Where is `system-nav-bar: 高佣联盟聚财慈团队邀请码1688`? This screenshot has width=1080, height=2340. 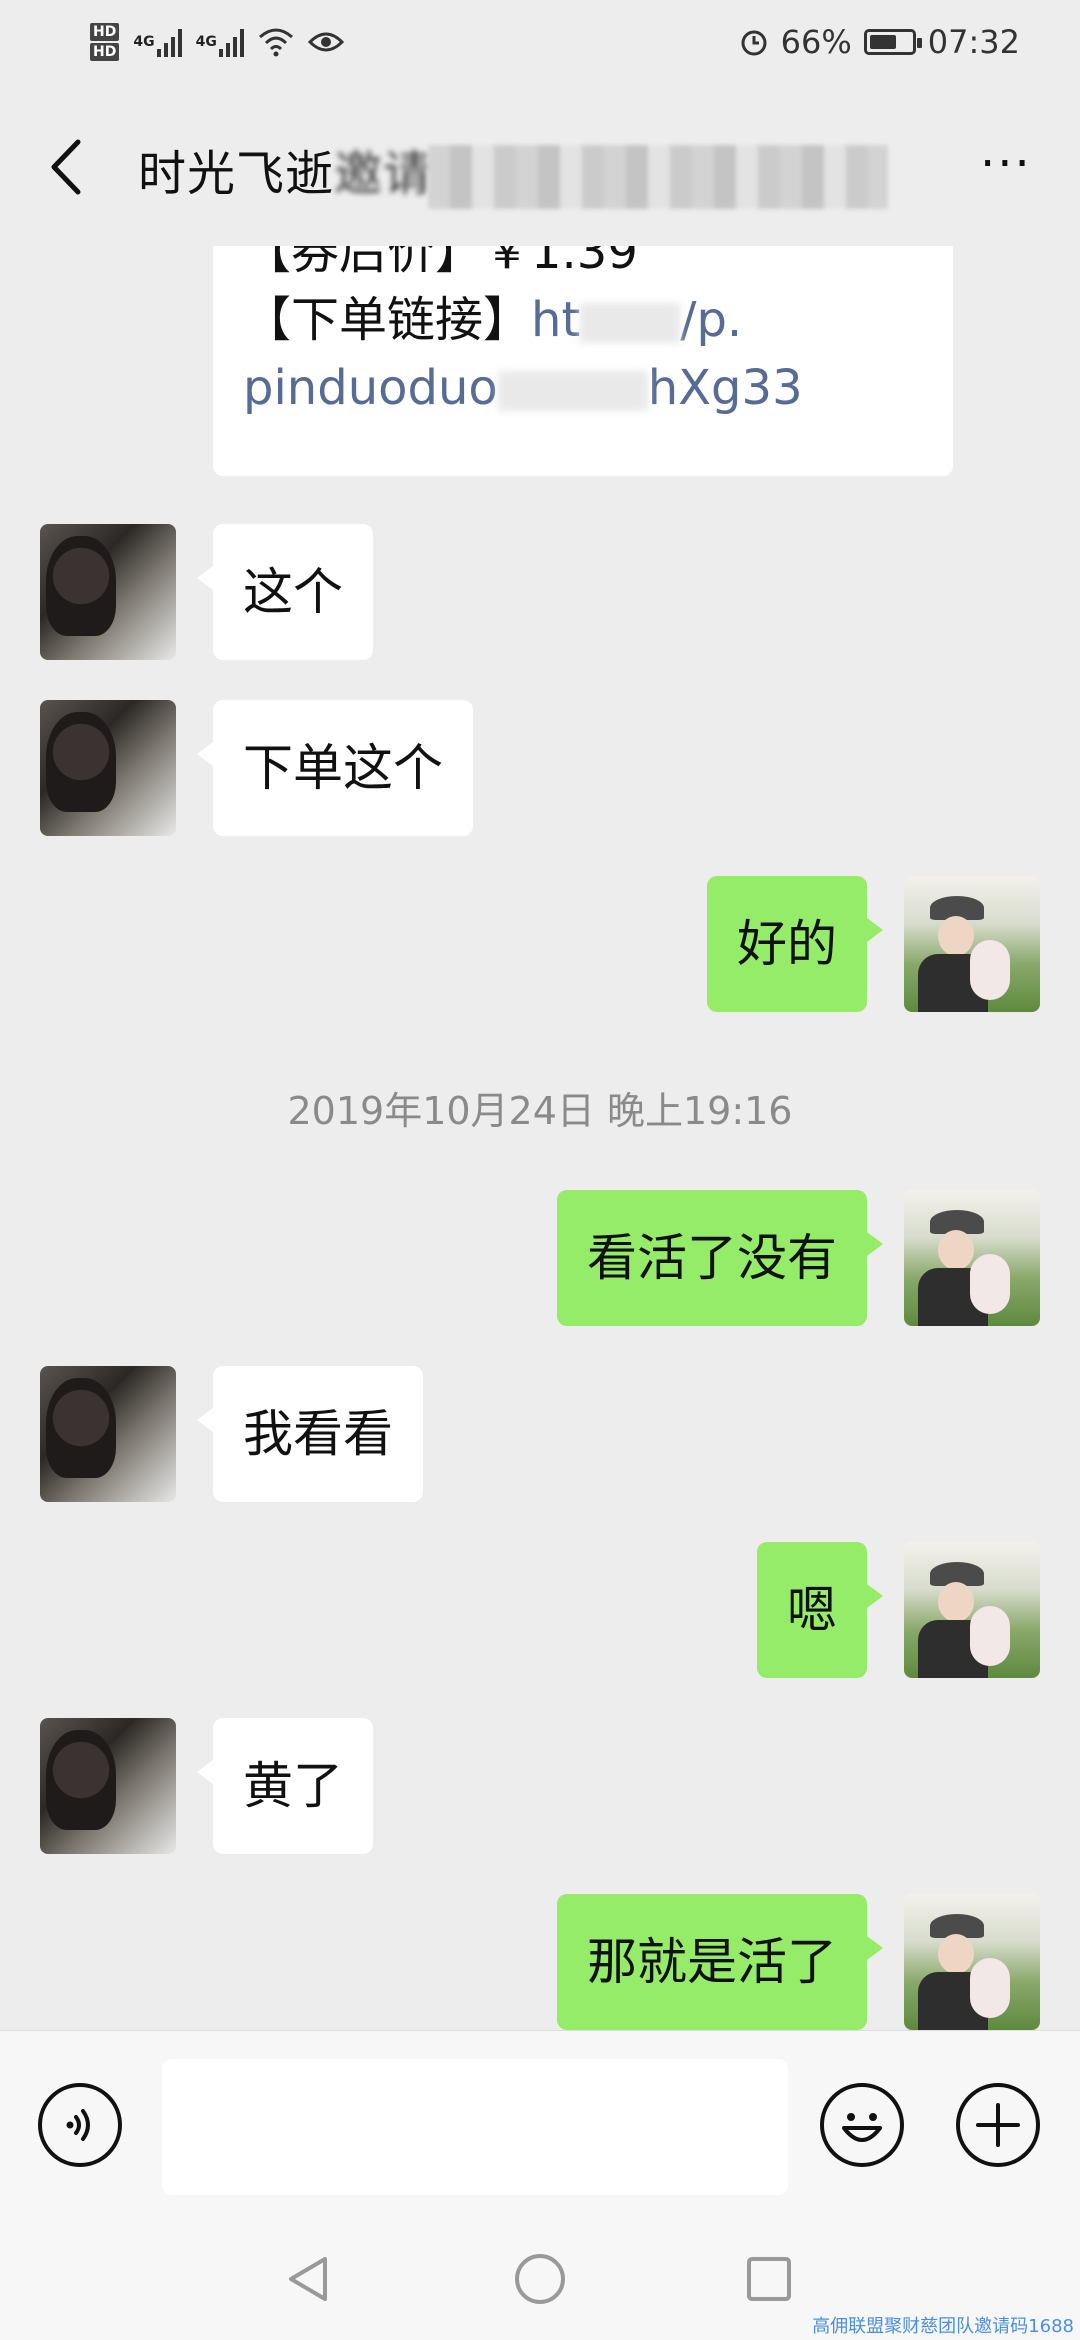
system-nav-bar: 高佣联盟聚财慈团队邀请码1688 is located at coordinates (540, 2280).